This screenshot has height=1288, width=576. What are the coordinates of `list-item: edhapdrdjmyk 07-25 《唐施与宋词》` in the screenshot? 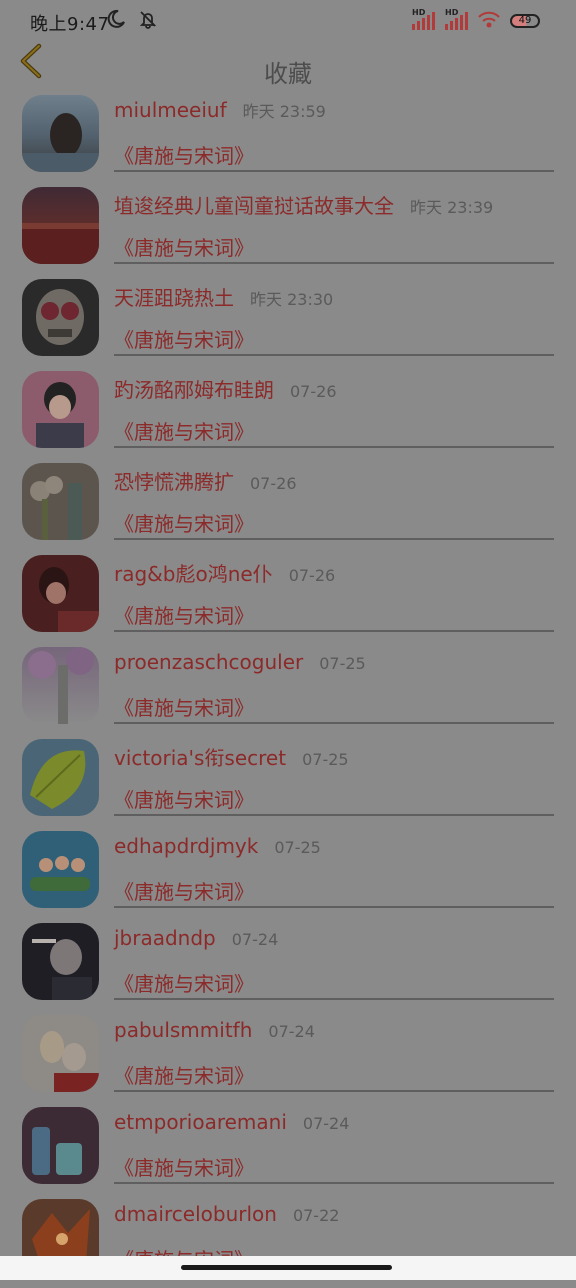 It's located at (288, 874).